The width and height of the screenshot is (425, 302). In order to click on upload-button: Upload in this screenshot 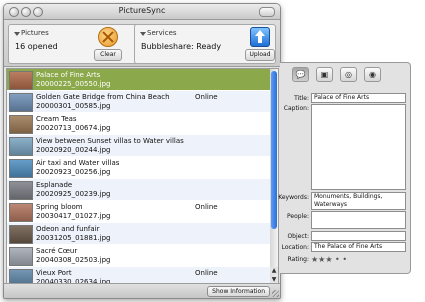, I will do `click(260, 44)`.